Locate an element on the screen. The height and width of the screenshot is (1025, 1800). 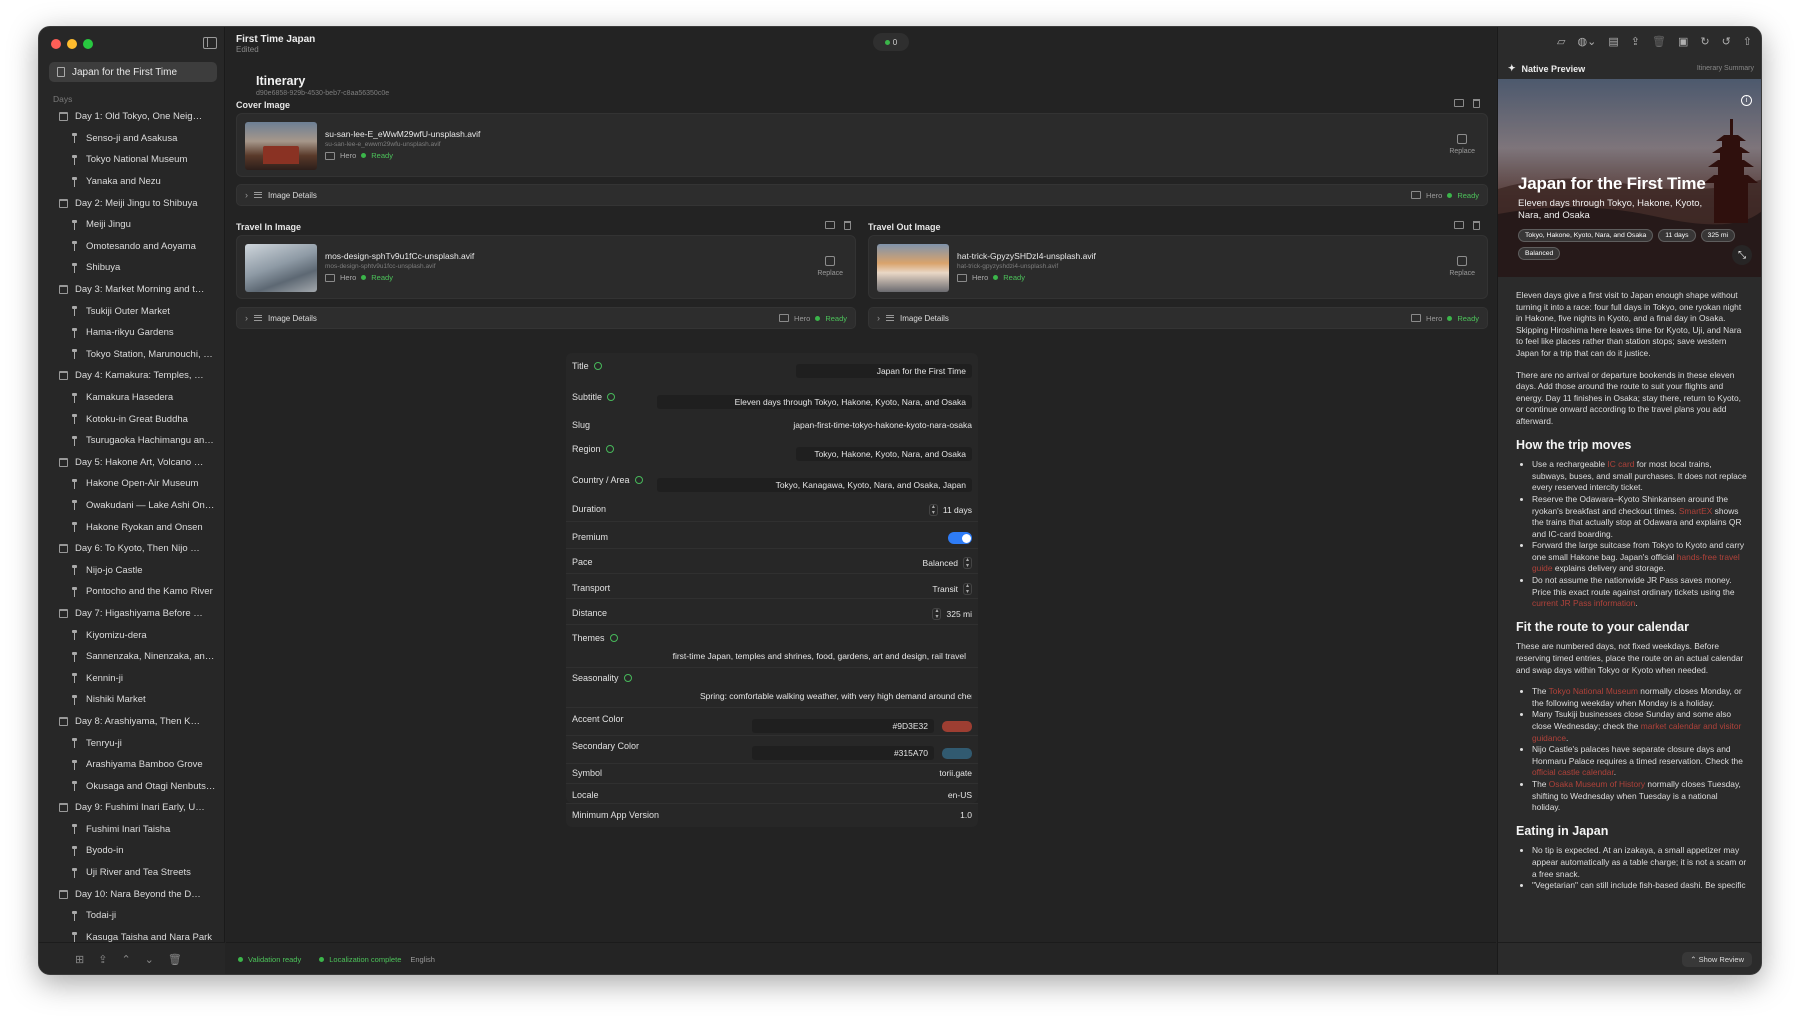
localization-status: Localization complete is located at coordinates (365, 959).